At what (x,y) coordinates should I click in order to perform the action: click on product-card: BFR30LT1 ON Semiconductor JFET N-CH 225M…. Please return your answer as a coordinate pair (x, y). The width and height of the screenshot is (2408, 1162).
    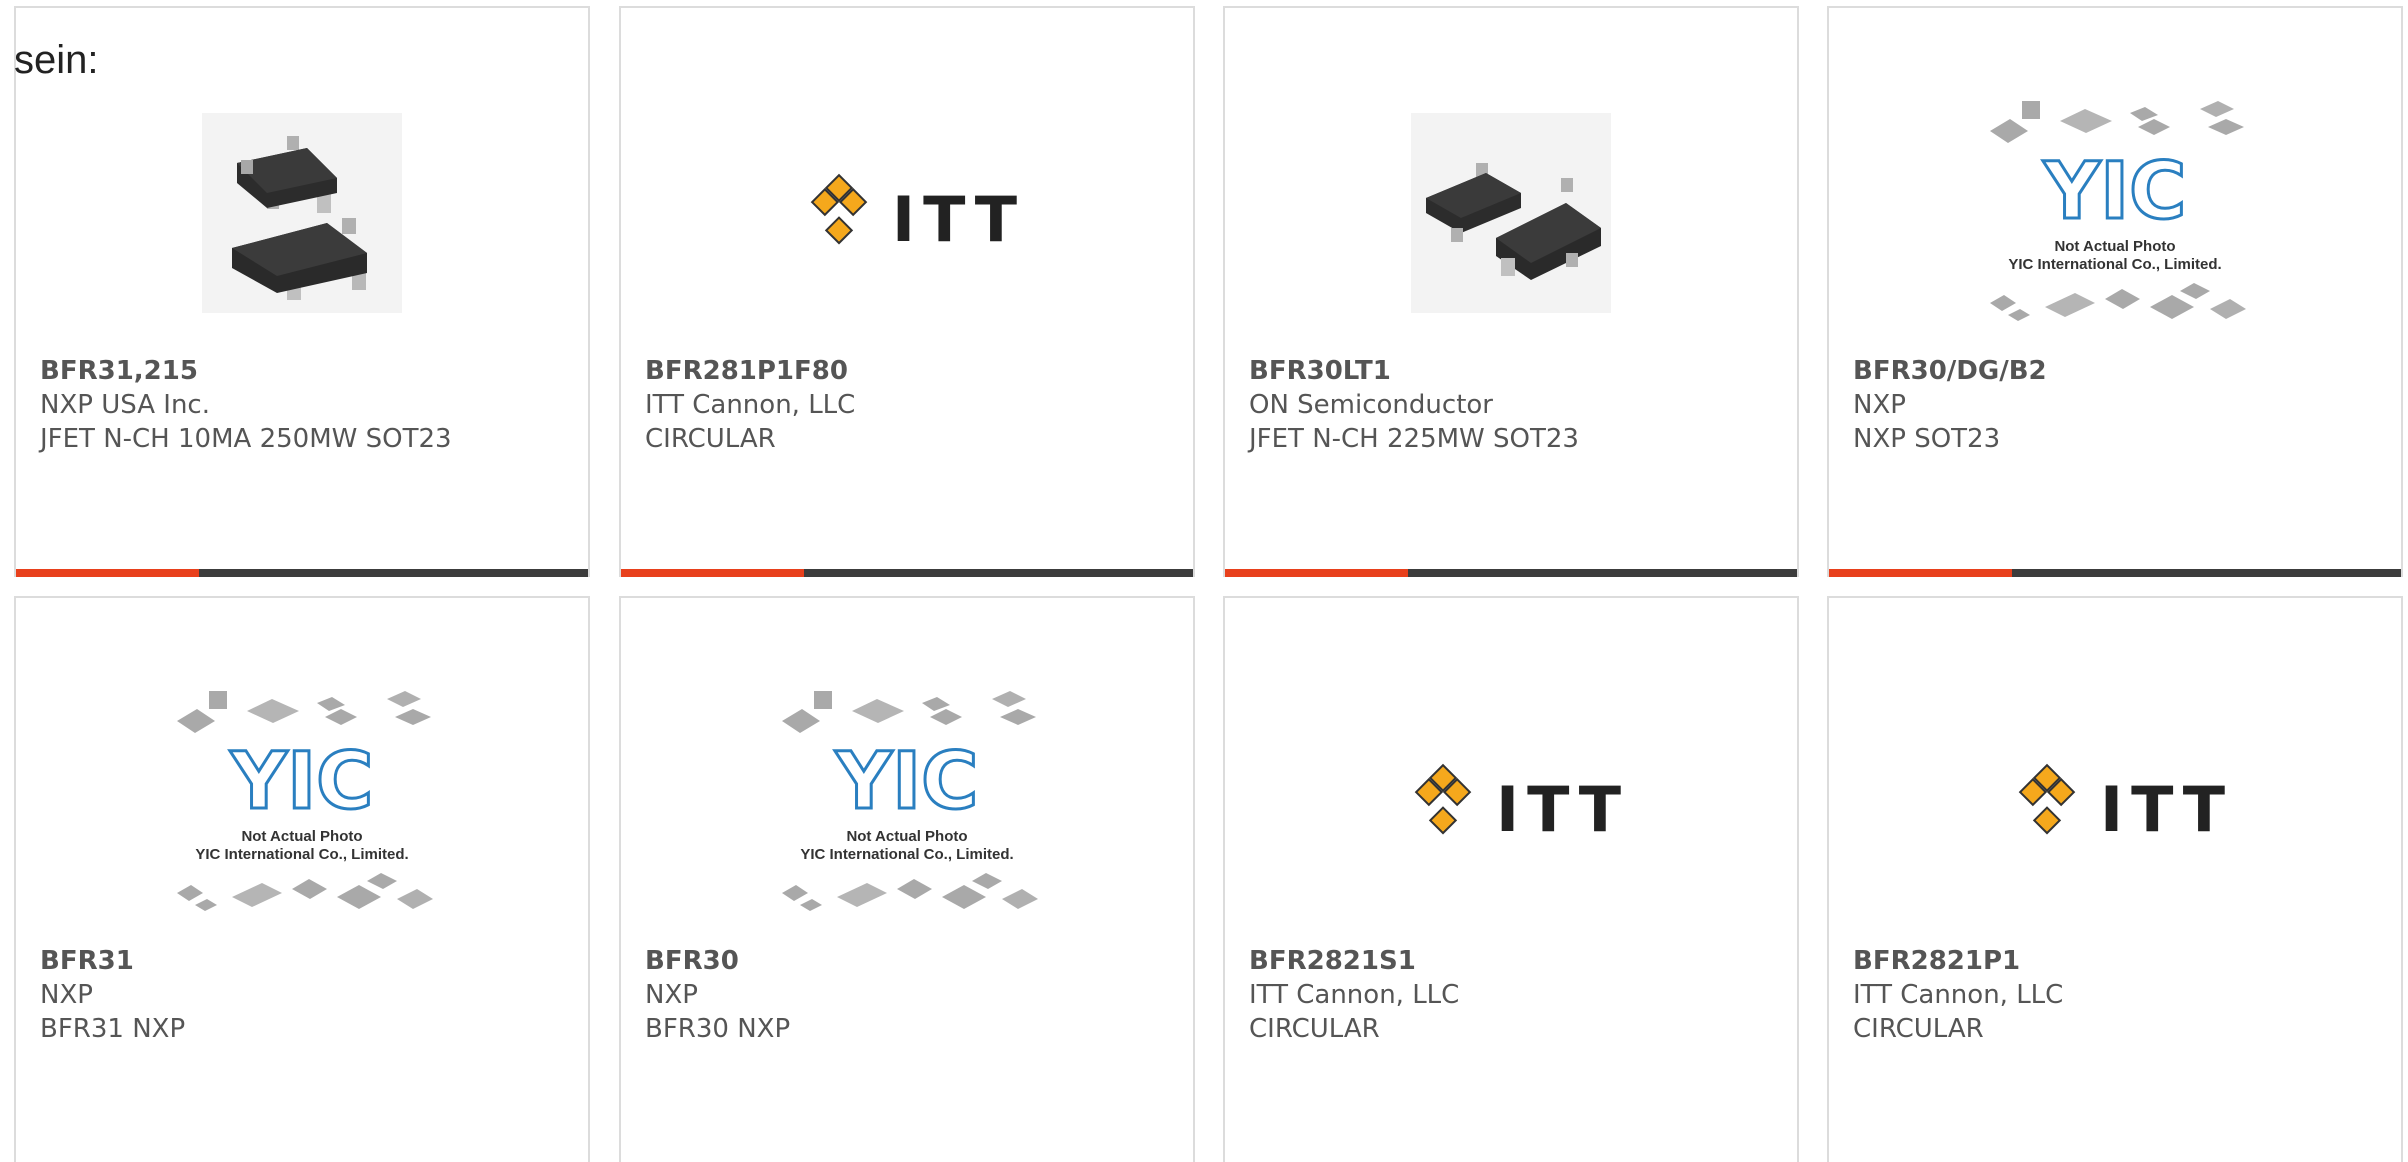
    Looking at the image, I should click on (1511, 291).